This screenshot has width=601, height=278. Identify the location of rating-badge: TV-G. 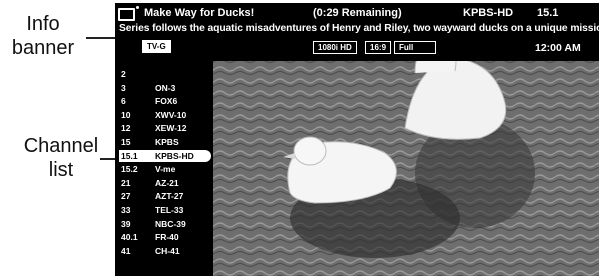
(156, 46).